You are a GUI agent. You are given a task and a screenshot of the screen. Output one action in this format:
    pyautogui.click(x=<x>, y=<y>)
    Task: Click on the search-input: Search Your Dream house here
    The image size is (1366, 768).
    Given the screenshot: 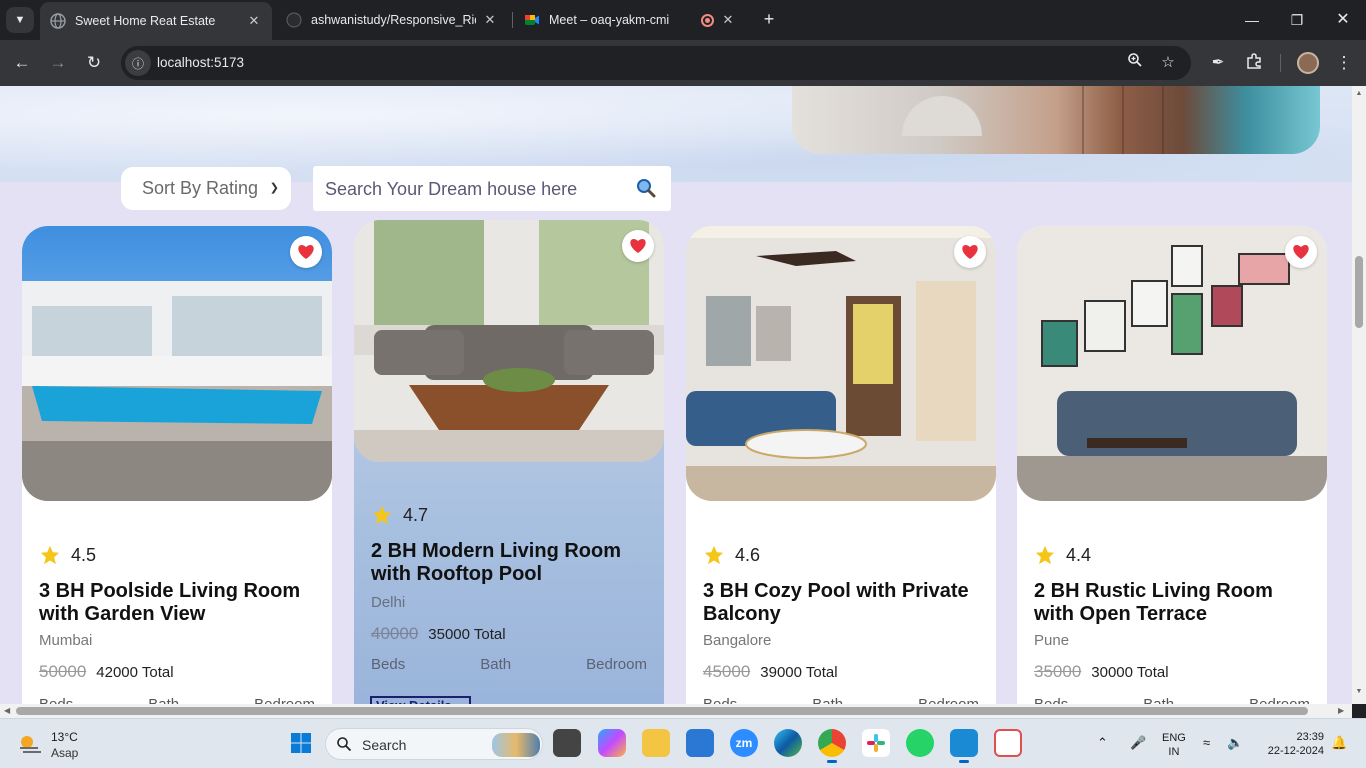 What is the action you would take?
    pyautogui.click(x=492, y=188)
    